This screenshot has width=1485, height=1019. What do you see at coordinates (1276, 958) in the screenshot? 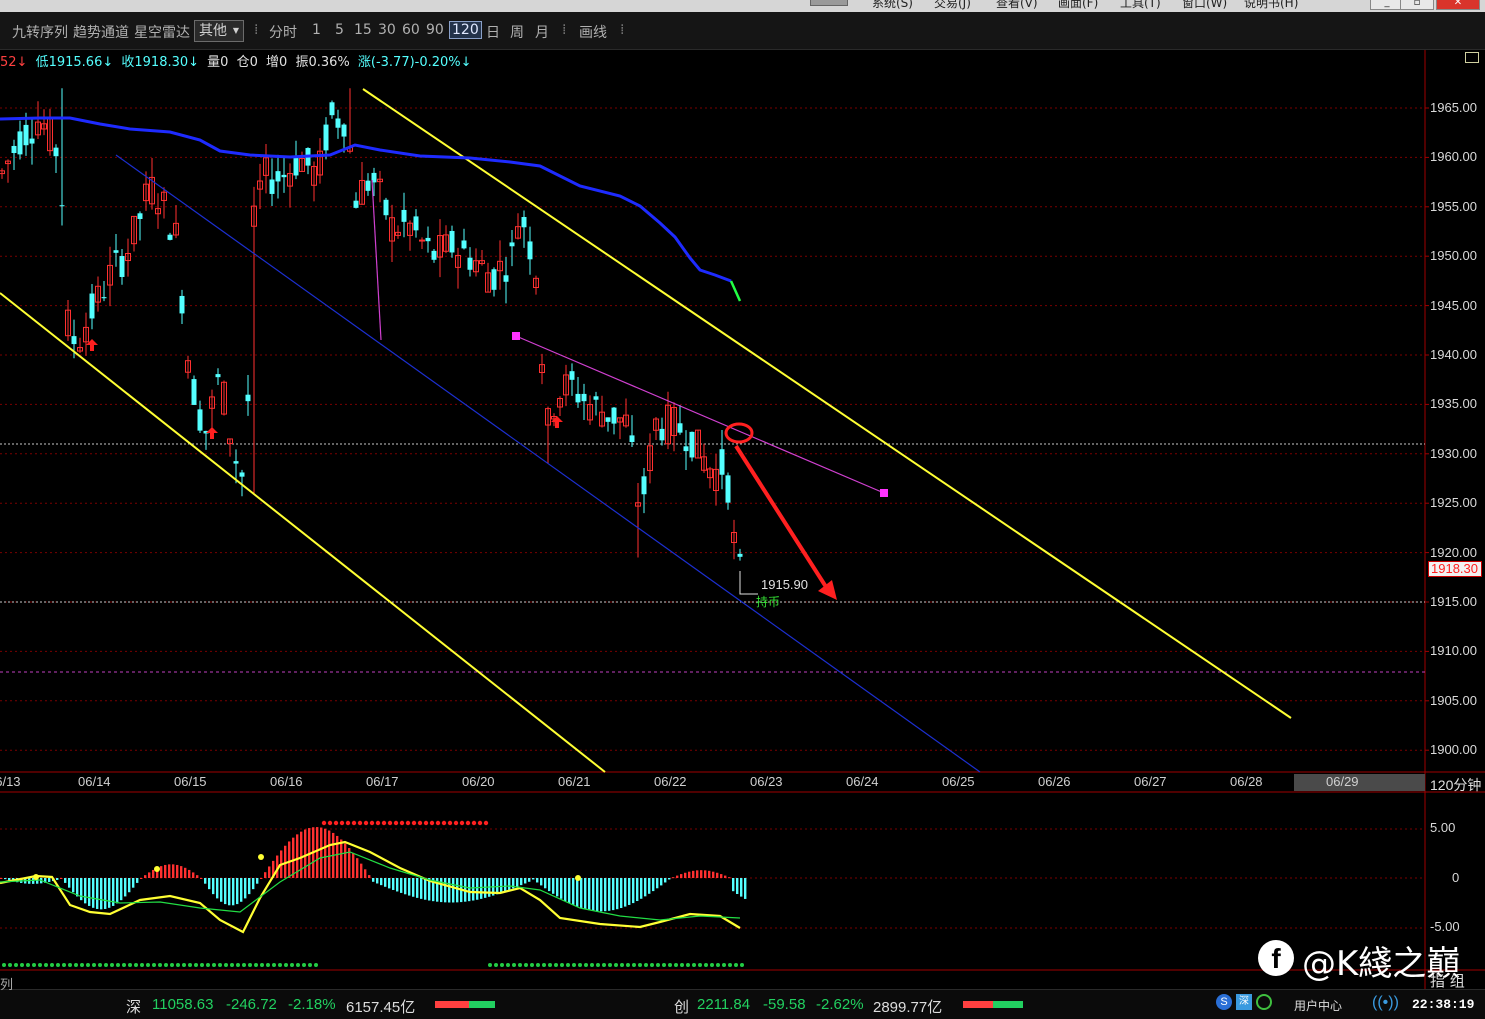
I see `facebook-icon: f` at bounding box center [1276, 958].